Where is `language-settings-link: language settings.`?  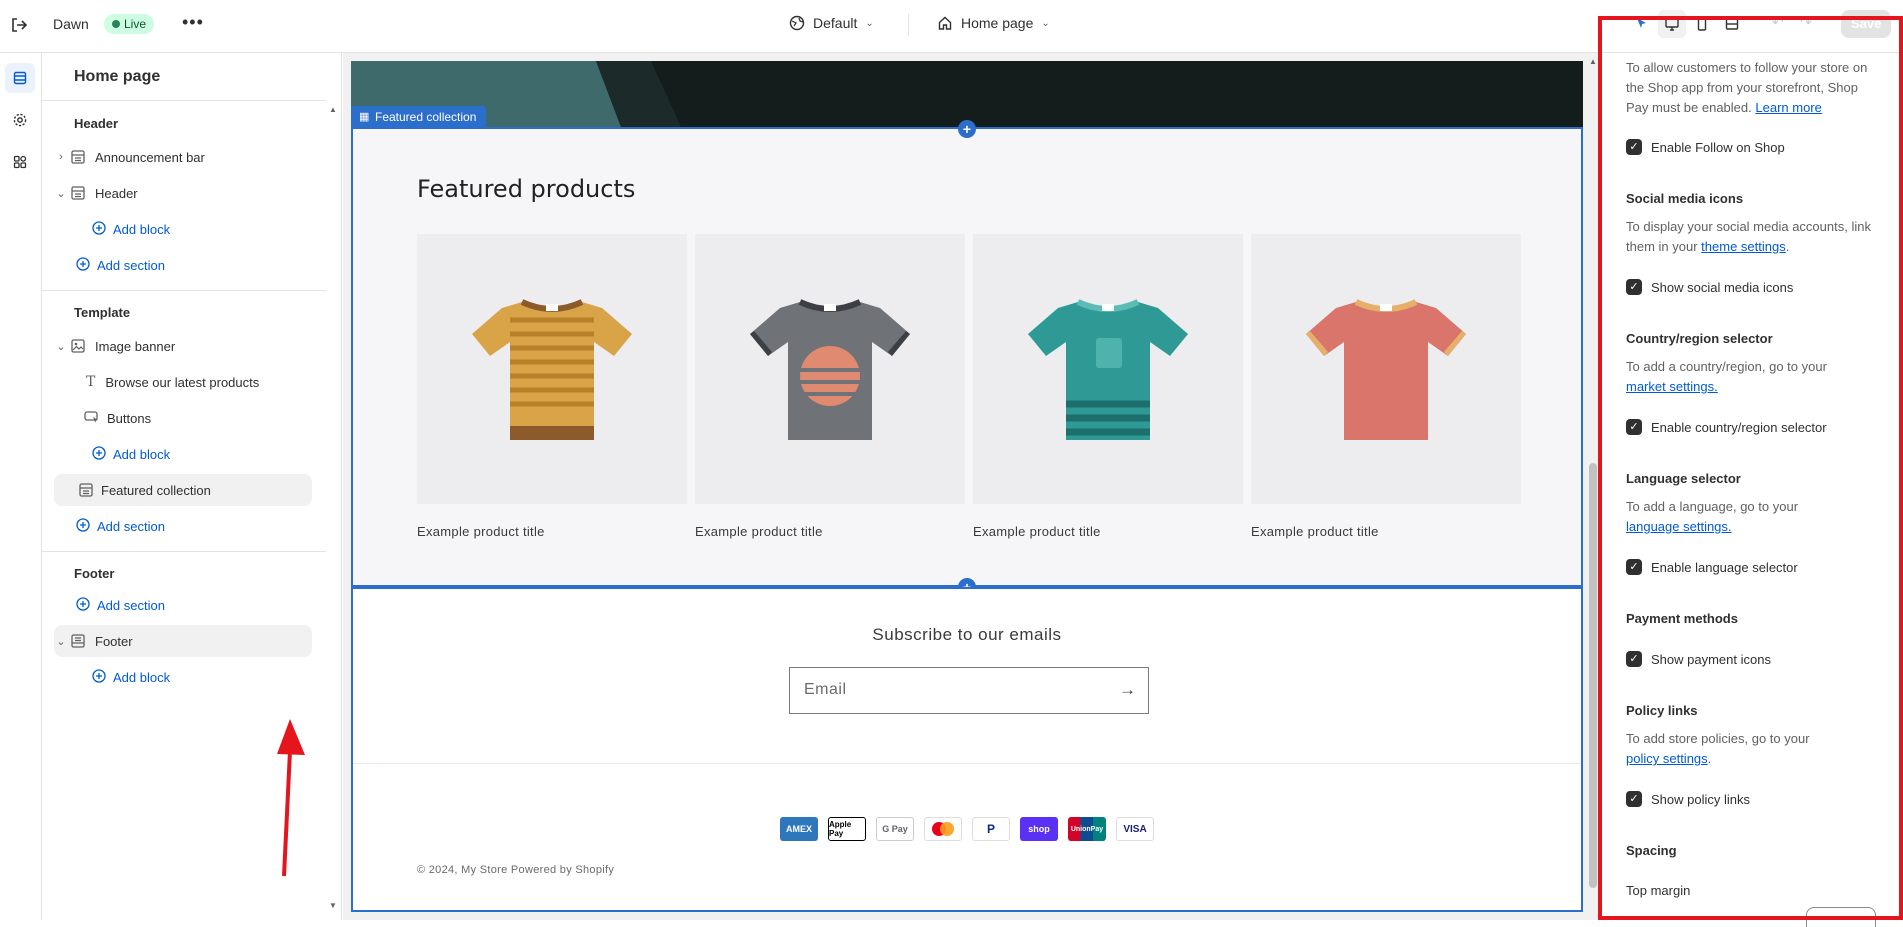 language-settings-link: language settings. is located at coordinates (1679, 526).